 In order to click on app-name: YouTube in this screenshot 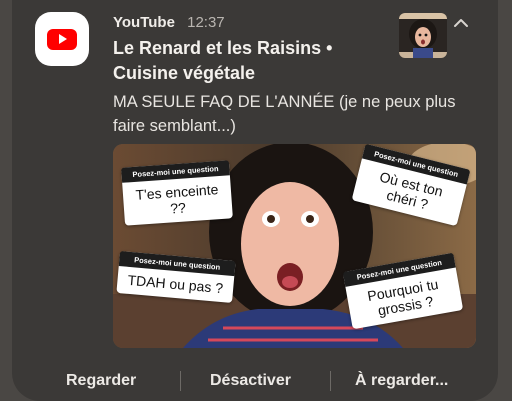, I will do `click(144, 22)`.